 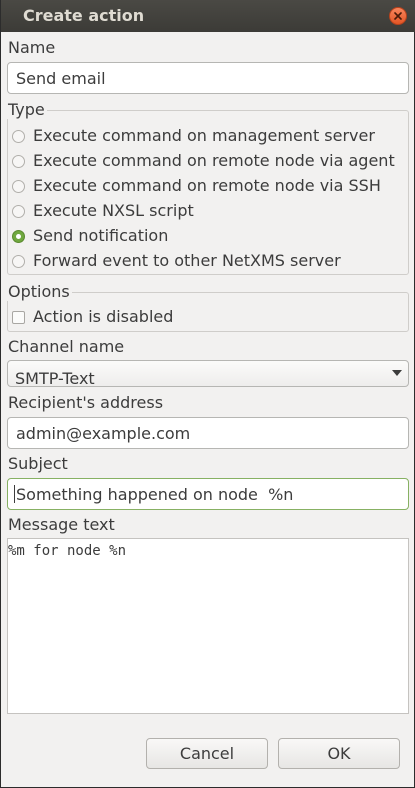 What do you see at coordinates (38, 463) in the screenshot?
I see `subject-label: Subject` at bounding box center [38, 463].